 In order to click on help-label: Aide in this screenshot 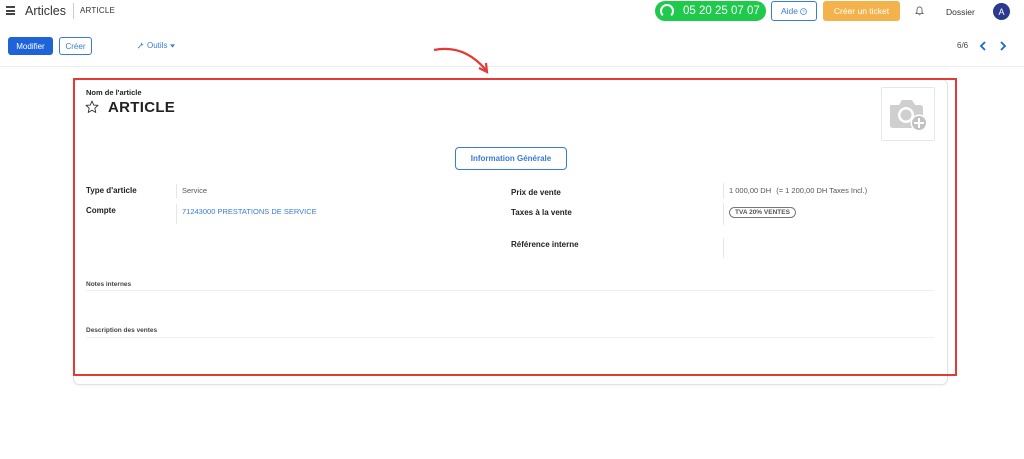, I will do `click(789, 11)`.